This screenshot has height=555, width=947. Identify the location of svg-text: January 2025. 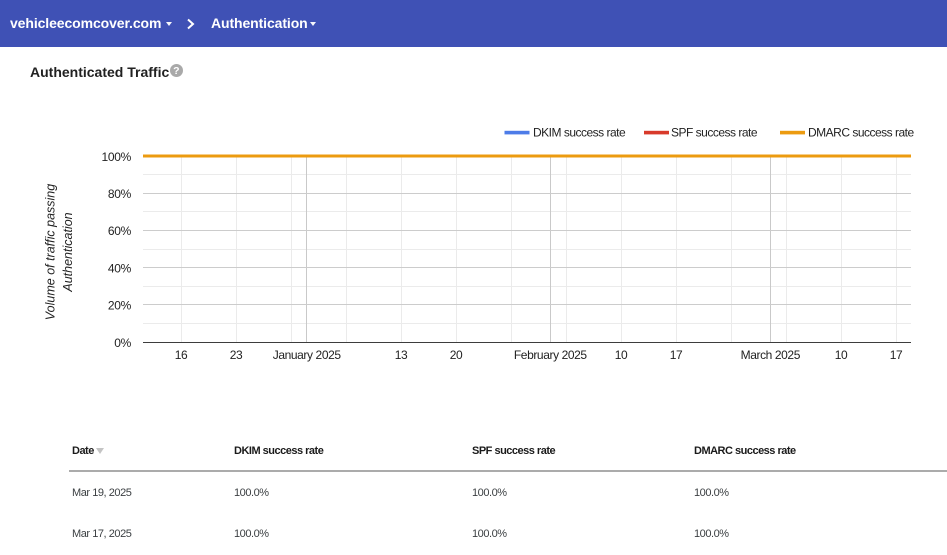
(307, 355).